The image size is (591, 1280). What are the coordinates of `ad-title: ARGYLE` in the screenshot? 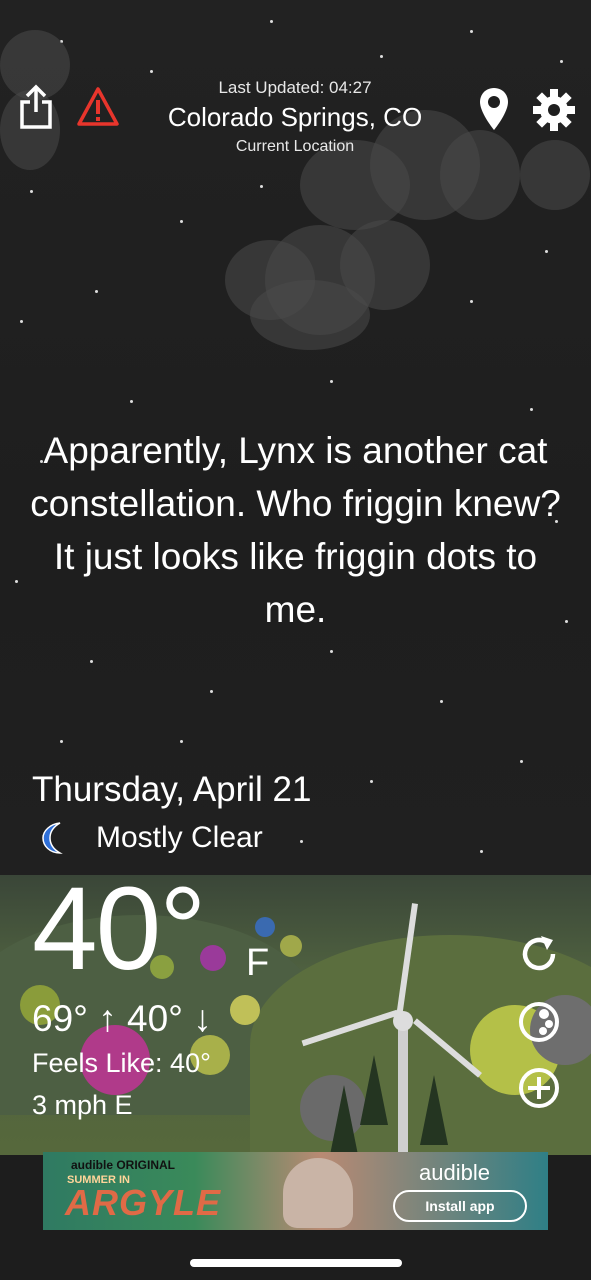 It's located at (143, 1202).